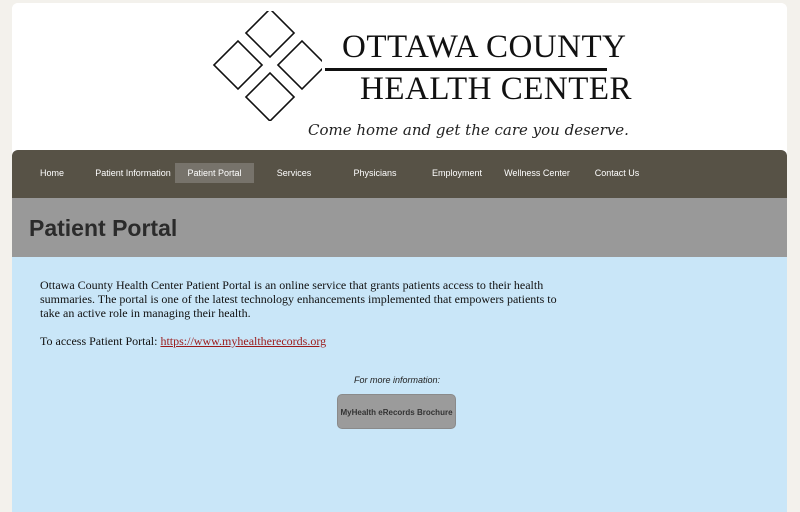 This screenshot has height=512, width=800. Describe the element at coordinates (243, 341) in the screenshot. I see `patient-portal-link: https://www.myhealtherecords.org` at that location.